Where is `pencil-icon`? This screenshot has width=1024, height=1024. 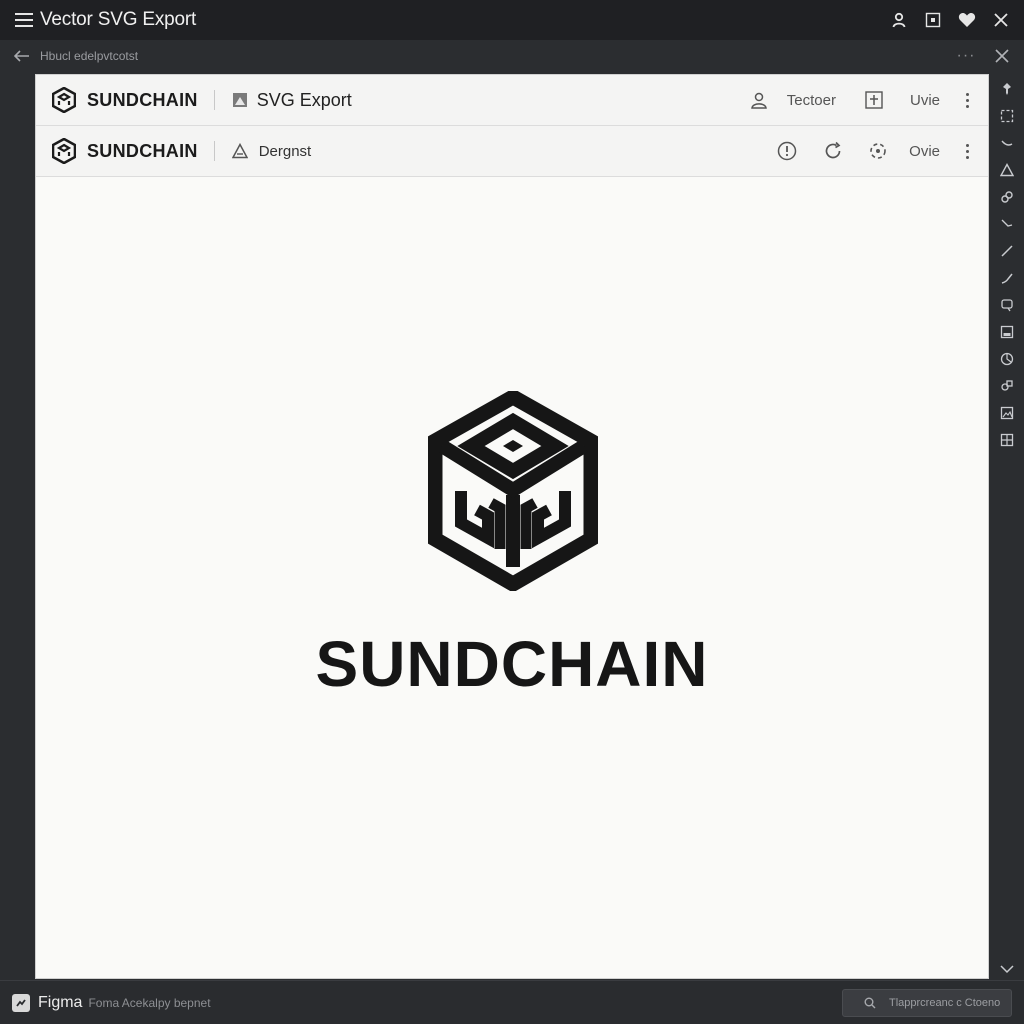
pencil-icon is located at coordinates (1007, 278).